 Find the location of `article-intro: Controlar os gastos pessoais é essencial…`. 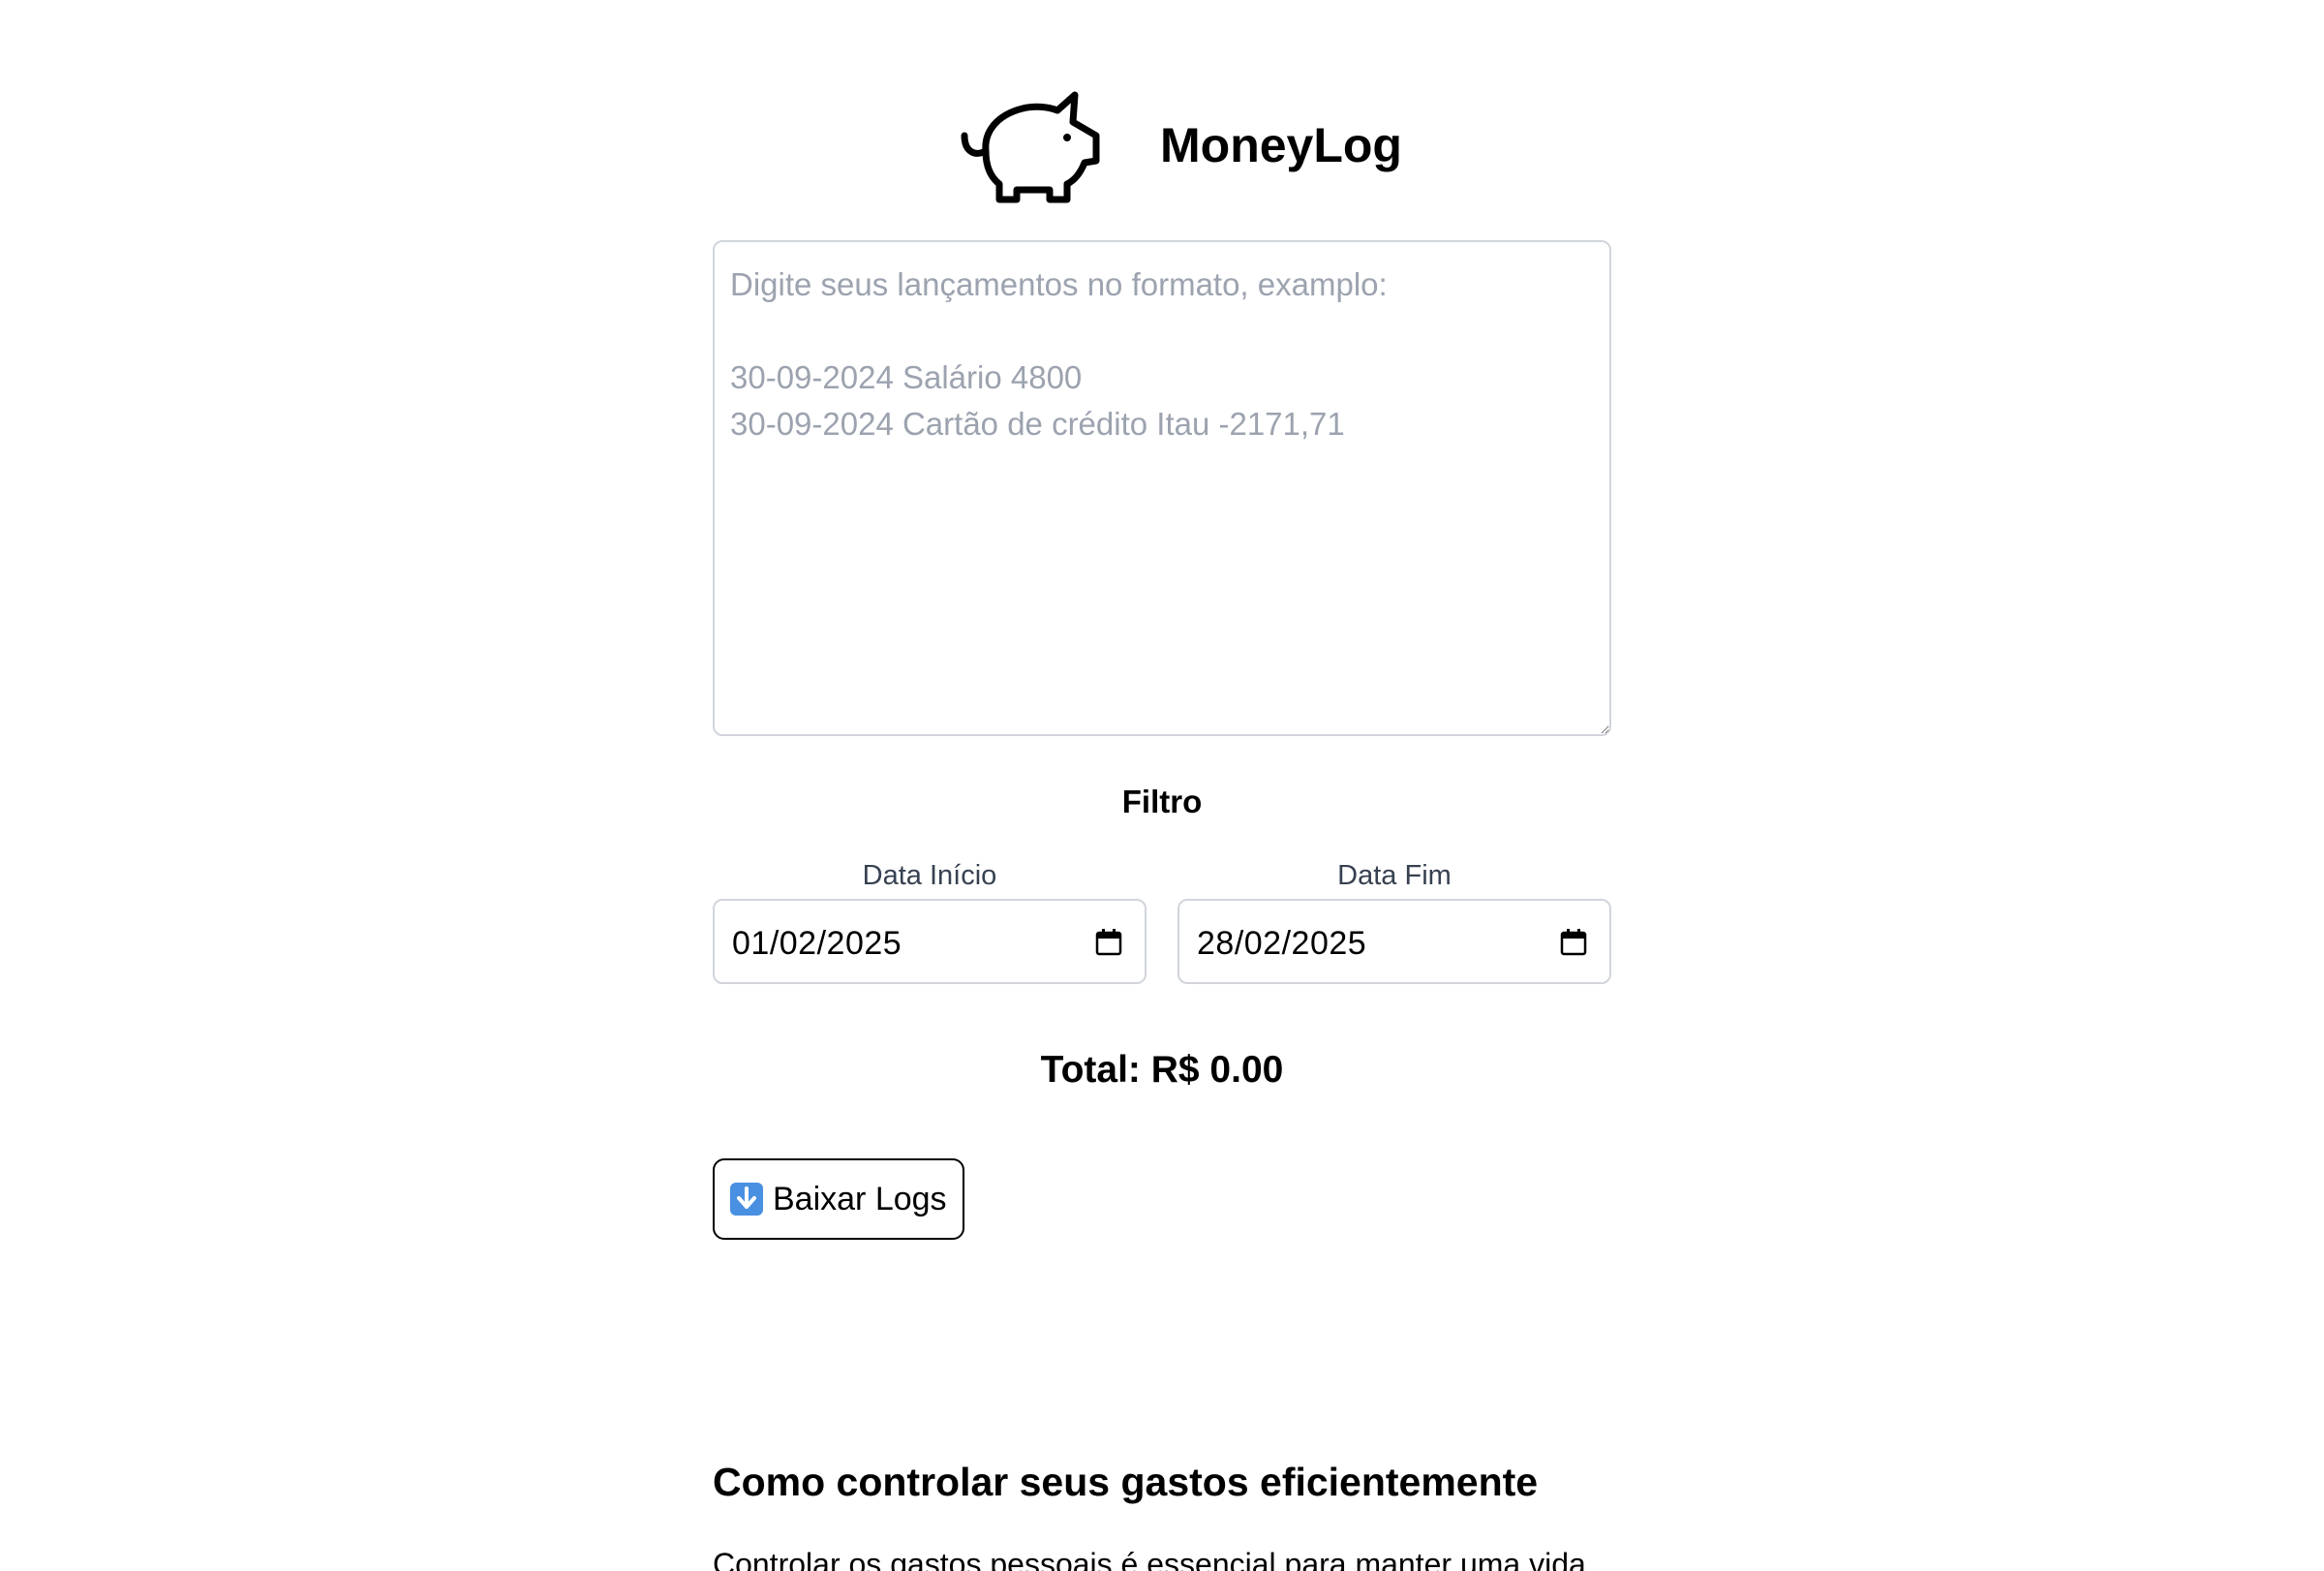

article-intro: Controlar os gastos pessoais é essencial… is located at coordinates (1149, 1559).